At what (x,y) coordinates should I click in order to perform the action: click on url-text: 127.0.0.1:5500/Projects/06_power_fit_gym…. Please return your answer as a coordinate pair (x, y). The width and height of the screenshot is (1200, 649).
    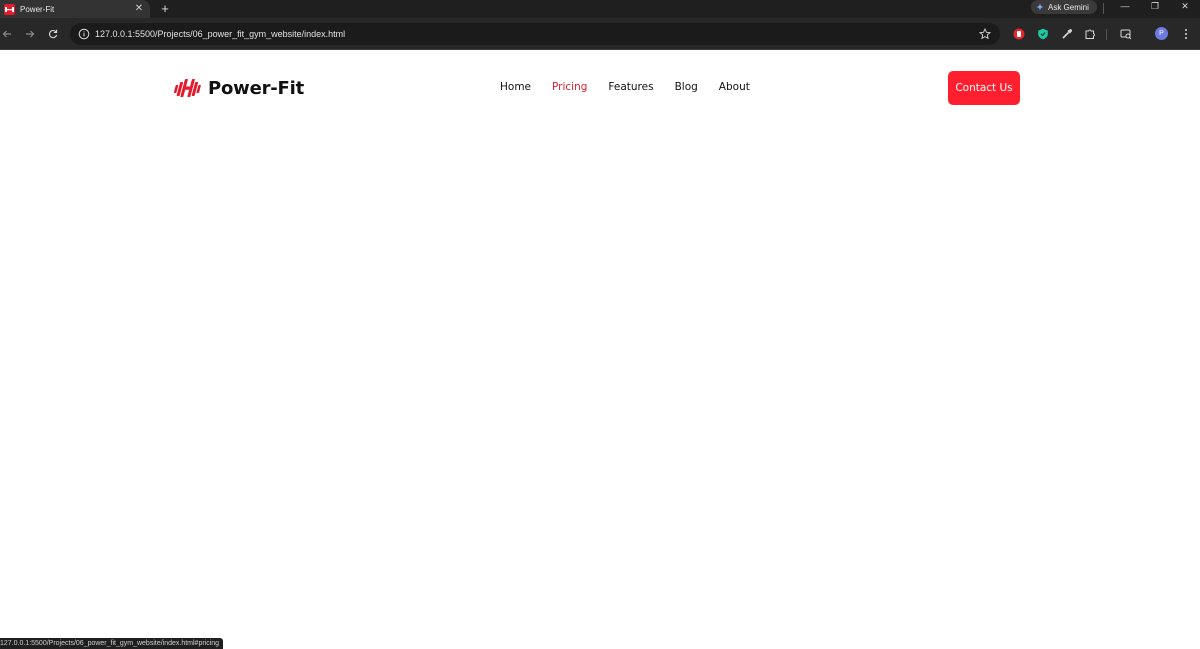
    Looking at the image, I should click on (220, 34).